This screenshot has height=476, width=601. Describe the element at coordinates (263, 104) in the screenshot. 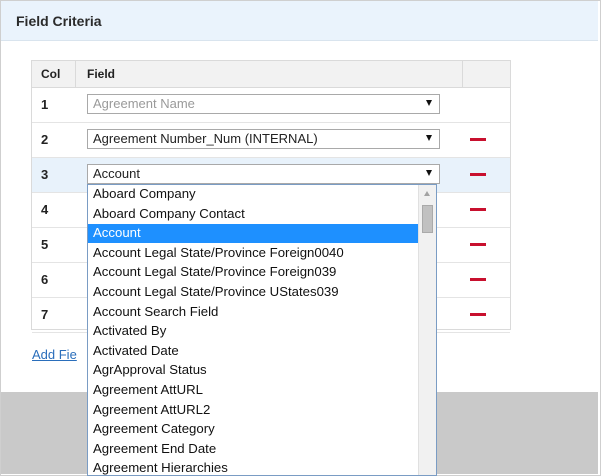

I see `field-select: Agreement Name` at that location.